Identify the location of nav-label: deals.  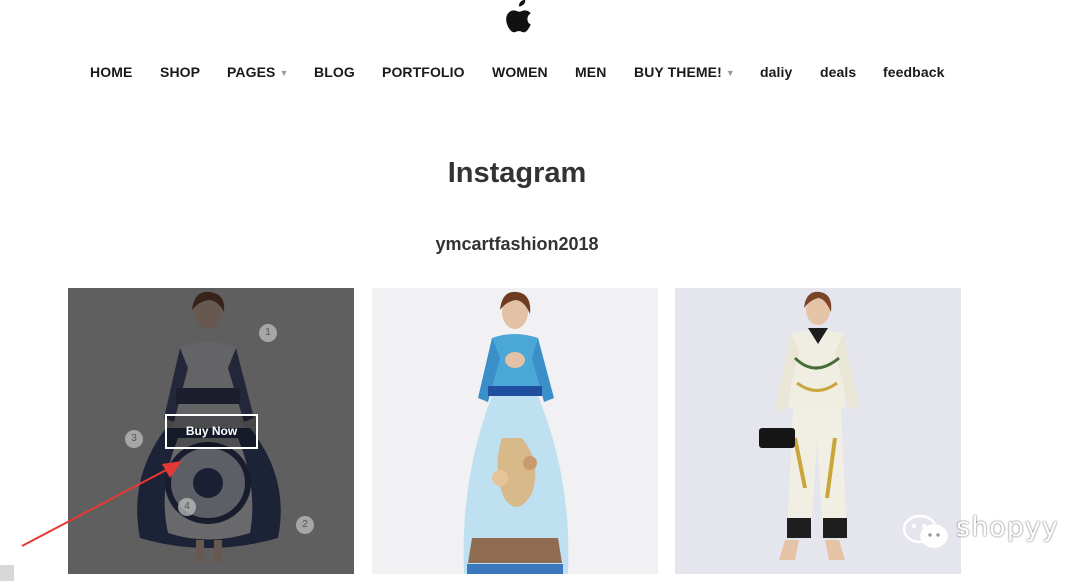
(838, 72).